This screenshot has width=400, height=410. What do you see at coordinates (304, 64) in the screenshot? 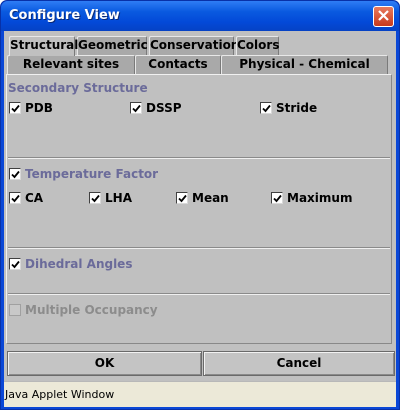
I see `tab-physical-chemical: Physical - Chemical` at bounding box center [304, 64].